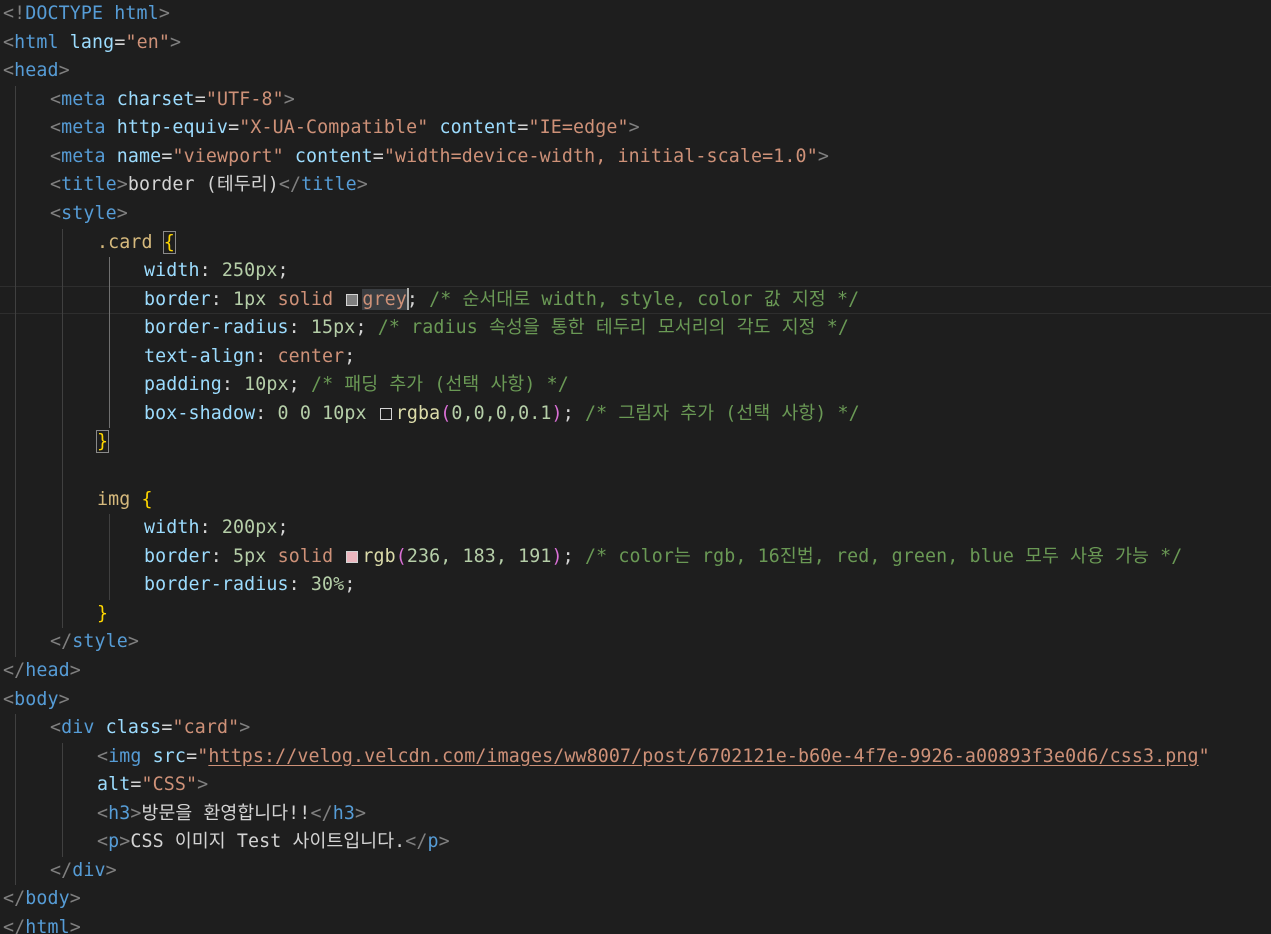 This screenshot has height=934, width=1271. What do you see at coordinates (635, 528) in the screenshot?
I see `code-line: width: 200px;` at bounding box center [635, 528].